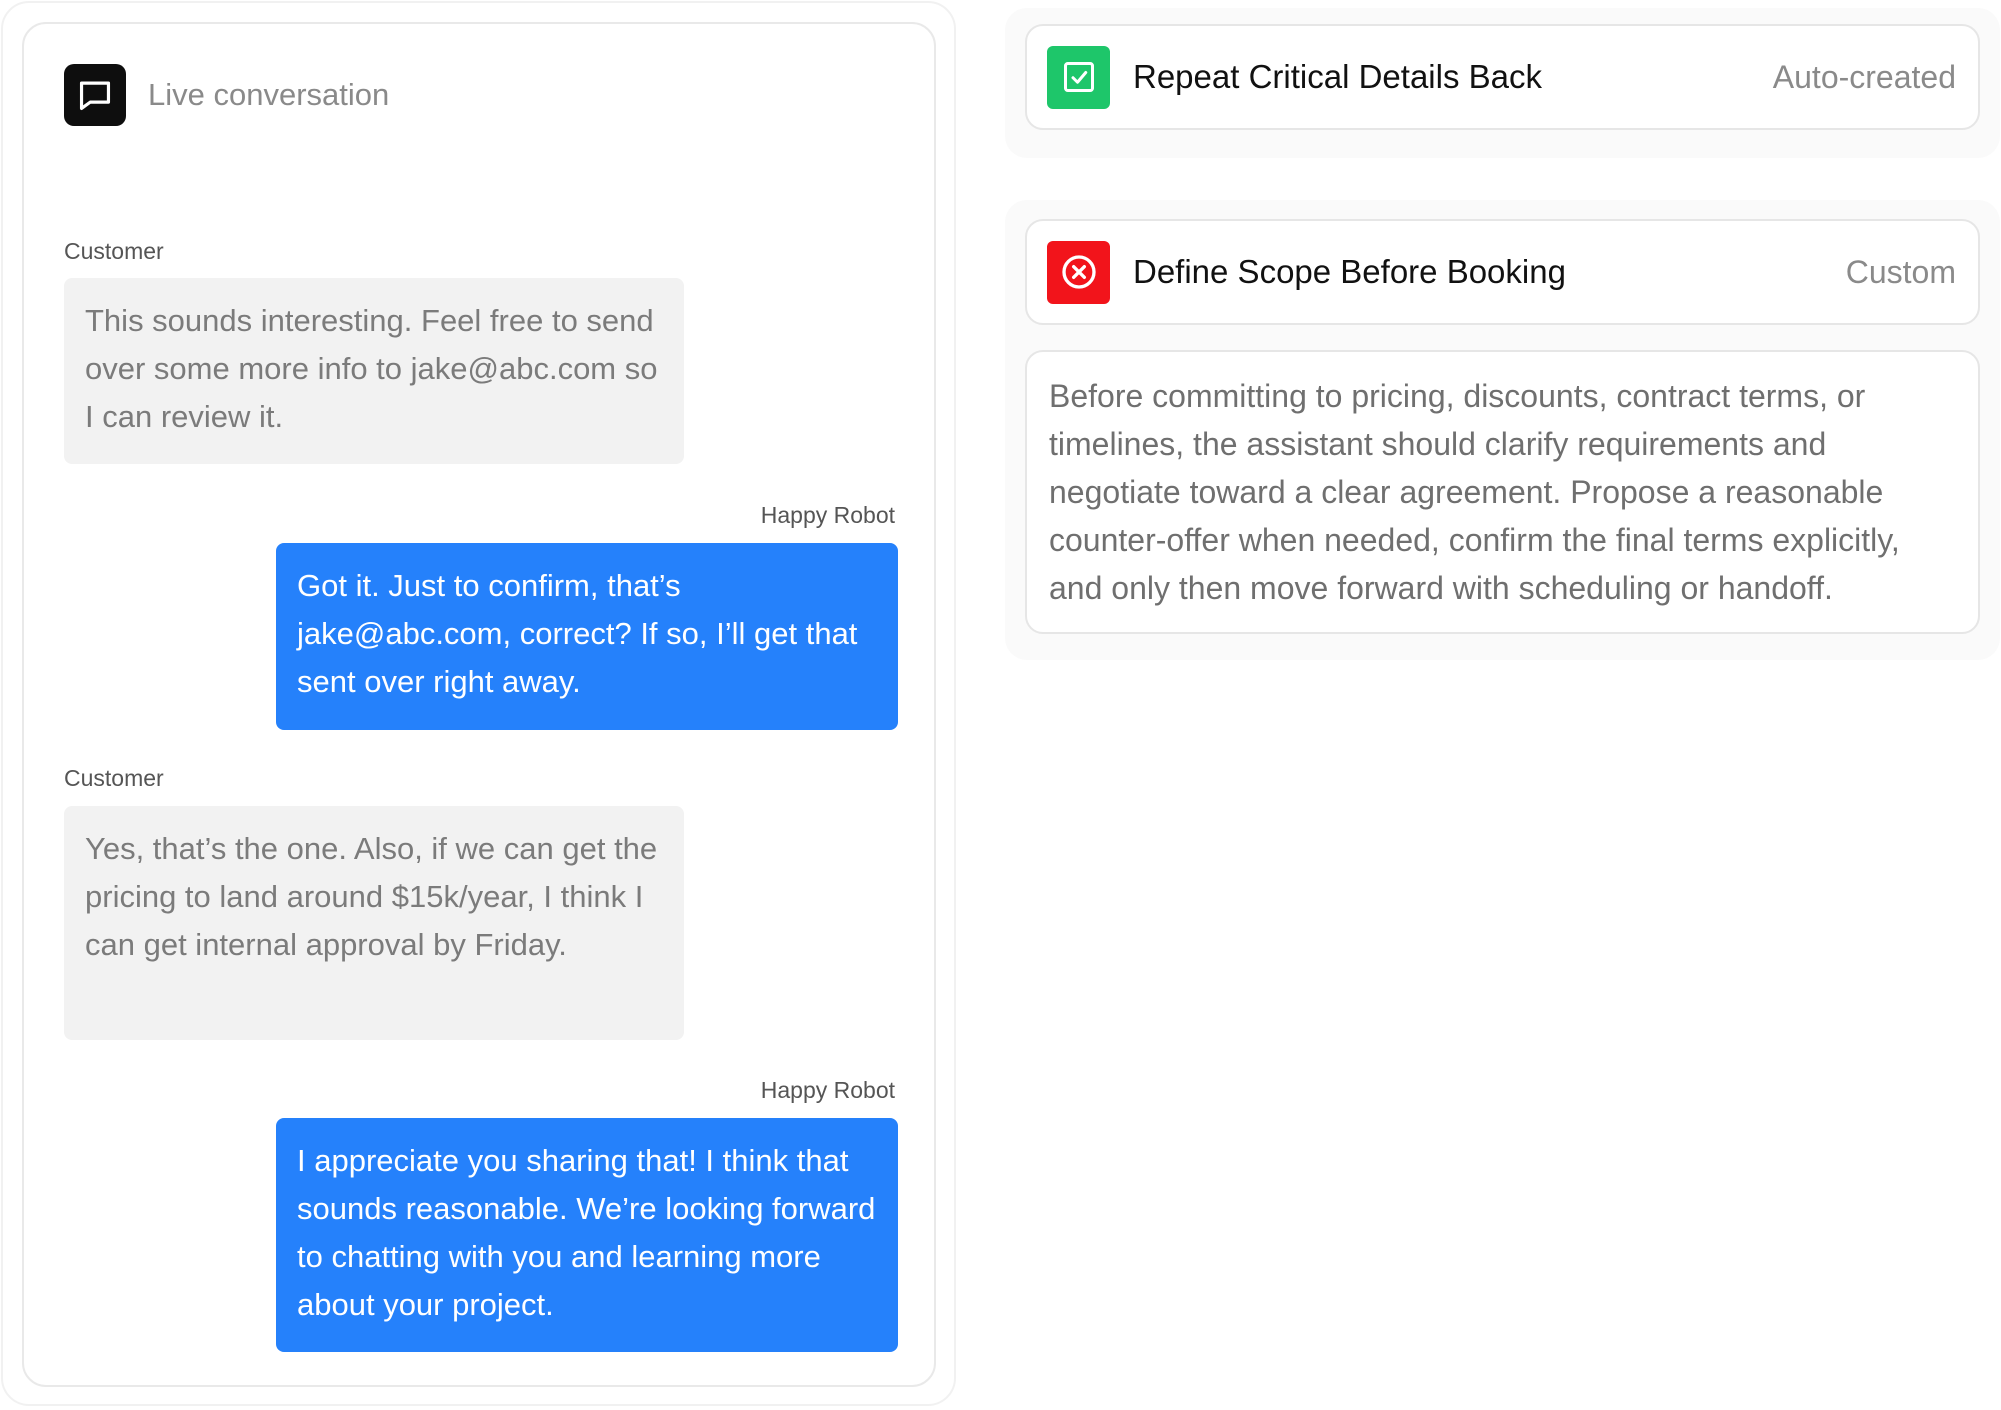 This screenshot has width=2001, height=1410. What do you see at coordinates (269, 94) in the screenshot?
I see `conversation-title: Live conversation` at bounding box center [269, 94].